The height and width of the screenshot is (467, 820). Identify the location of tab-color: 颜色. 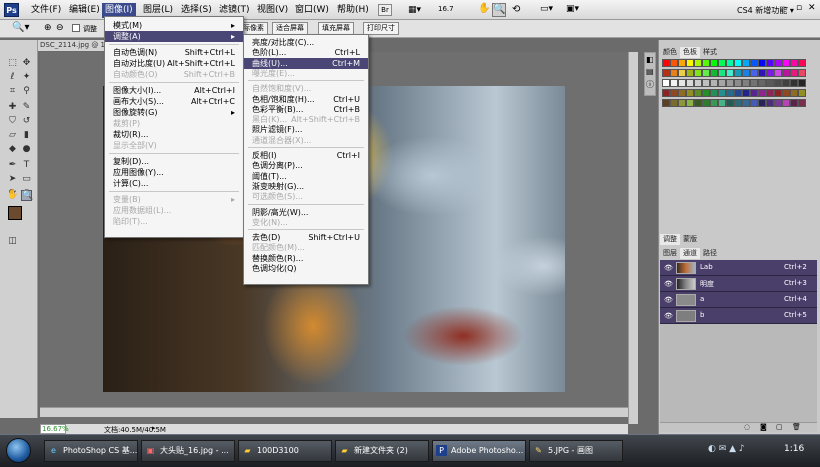
(670, 52).